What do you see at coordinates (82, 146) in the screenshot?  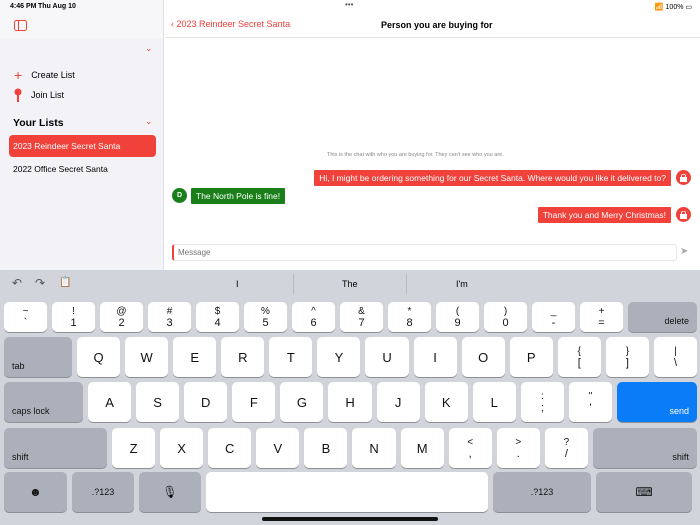 I see `list-item-selected: 2023 Reindeer Secret Santa` at bounding box center [82, 146].